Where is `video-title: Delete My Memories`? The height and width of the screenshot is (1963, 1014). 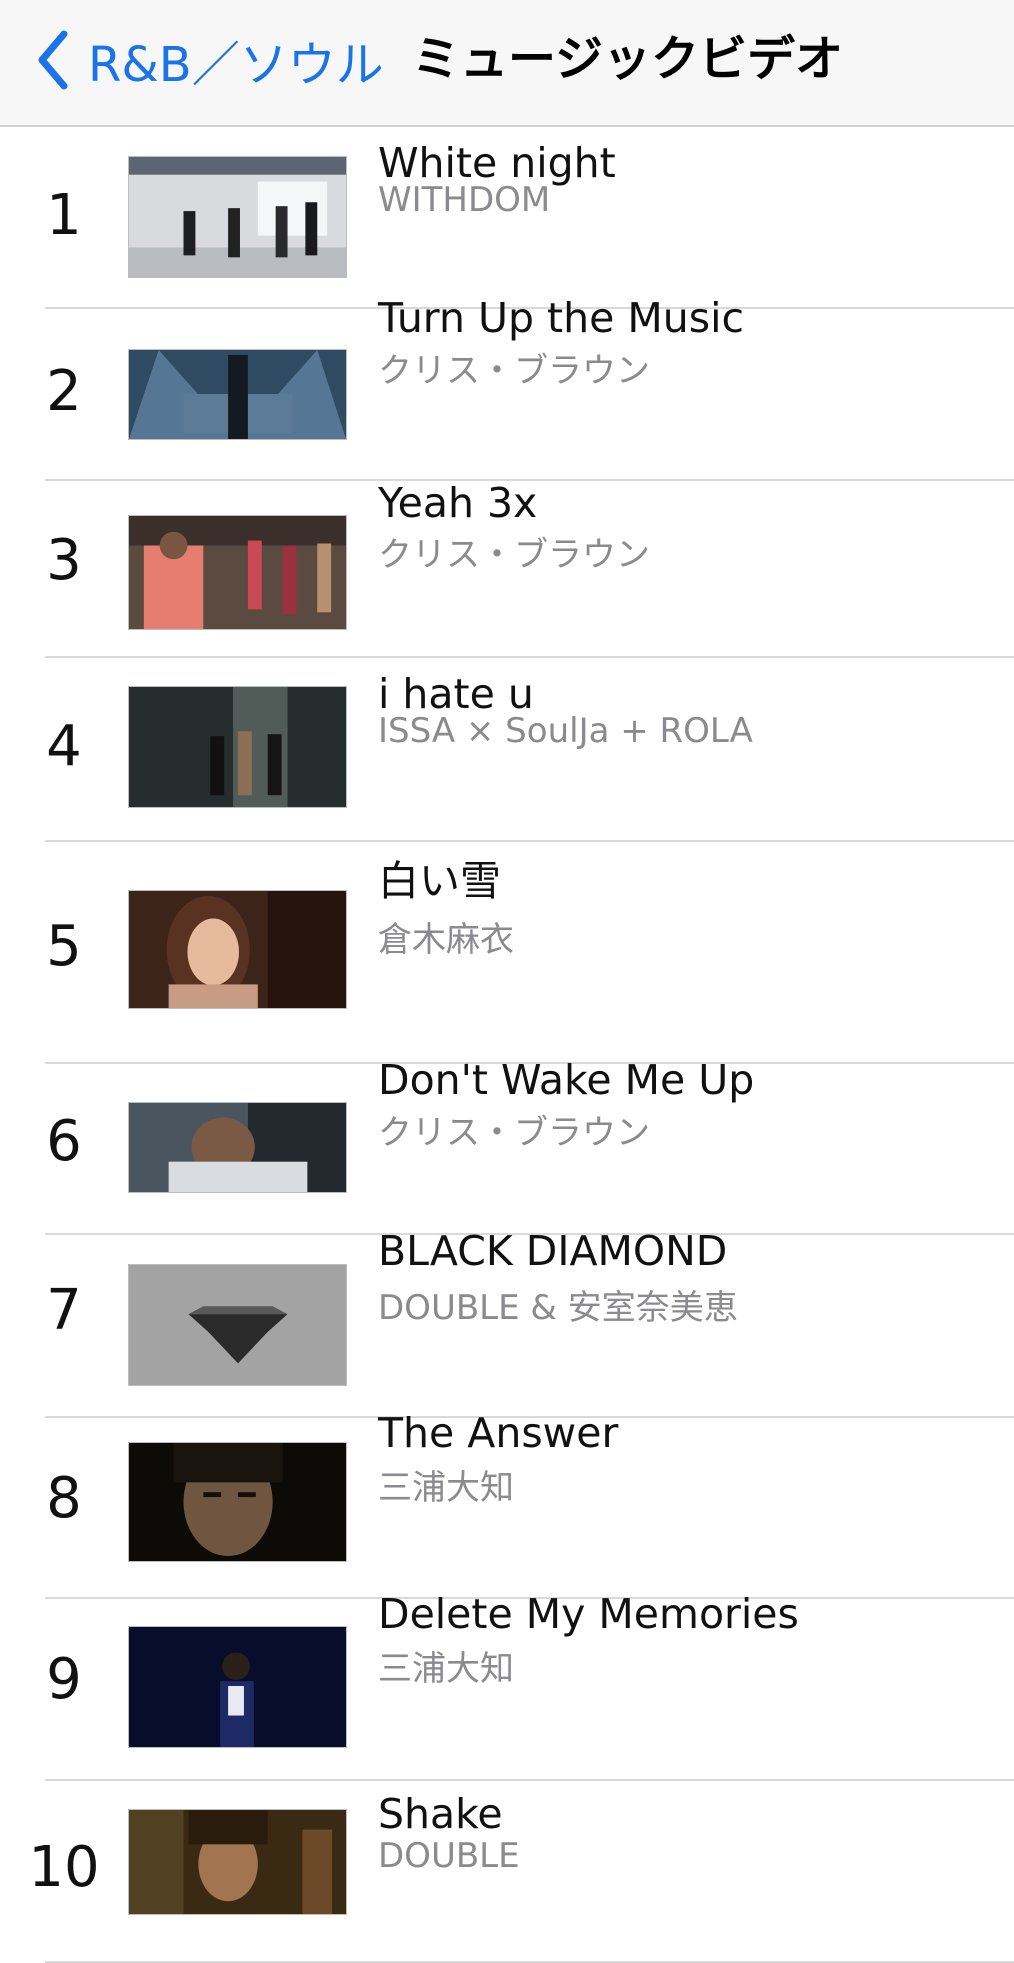
video-title: Delete My Memories is located at coordinates (588, 1614).